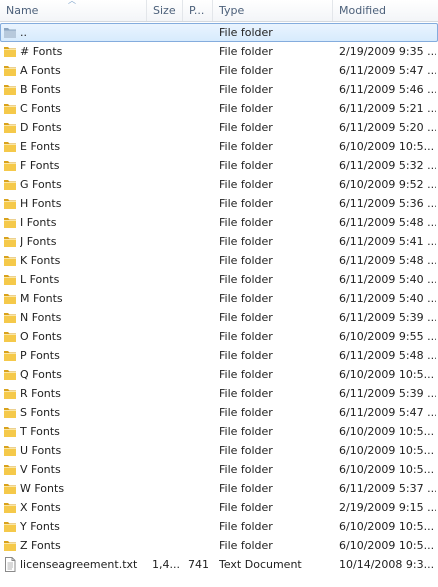 The width and height of the screenshot is (438, 587). Describe the element at coordinates (23, 32) in the screenshot. I see `file-name: ..` at that location.